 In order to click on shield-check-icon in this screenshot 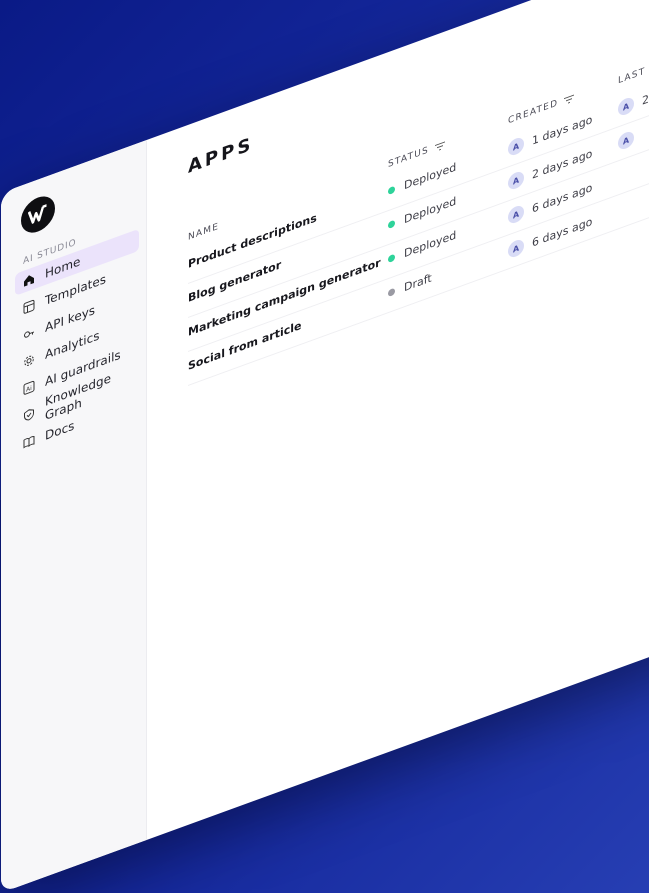, I will do `click(29, 415)`.